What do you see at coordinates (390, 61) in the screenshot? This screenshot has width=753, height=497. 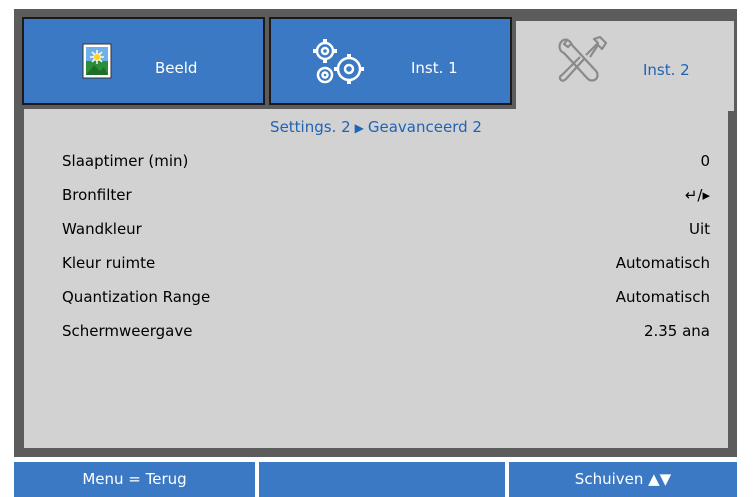 I see `tab-inst-1: Inst. 1` at bounding box center [390, 61].